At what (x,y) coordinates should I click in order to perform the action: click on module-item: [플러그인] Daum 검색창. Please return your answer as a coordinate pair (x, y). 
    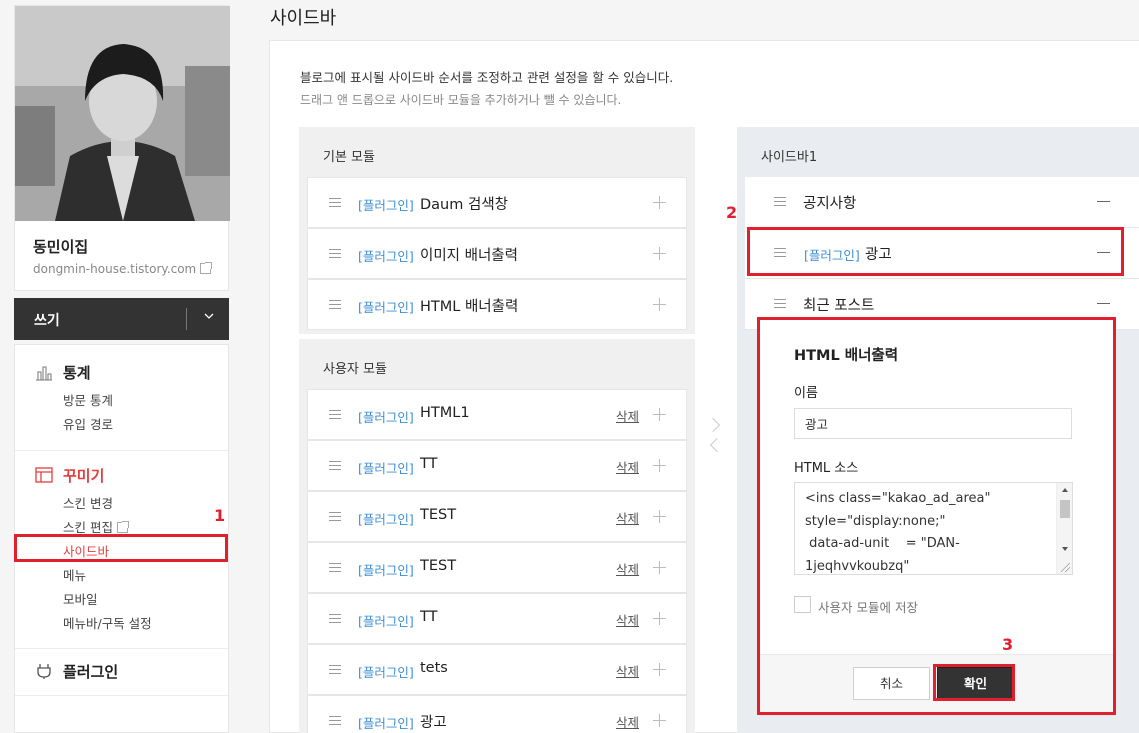
    Looking at the image, I should click on (497, 202).